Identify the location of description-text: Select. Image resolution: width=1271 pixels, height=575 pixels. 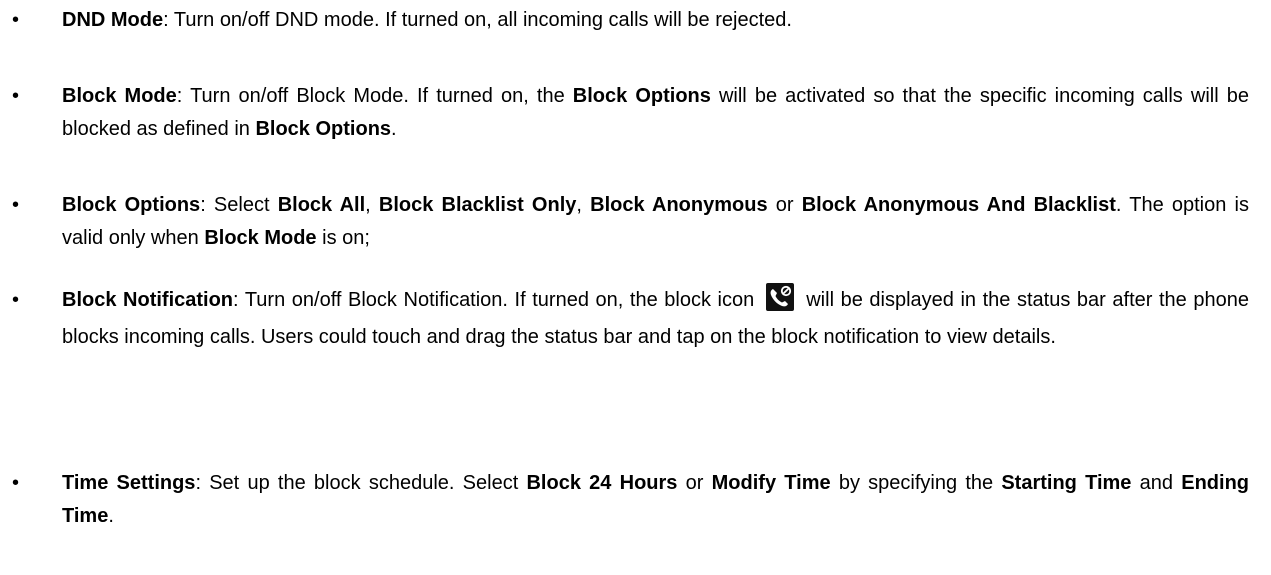
(245, 205).